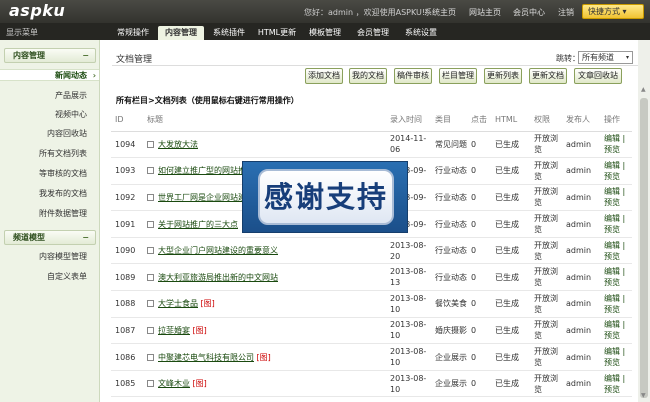 This screenshot has height=402, width=650. I want to click on sidebar-item-models: 内容模型管理, so click(49, 257).